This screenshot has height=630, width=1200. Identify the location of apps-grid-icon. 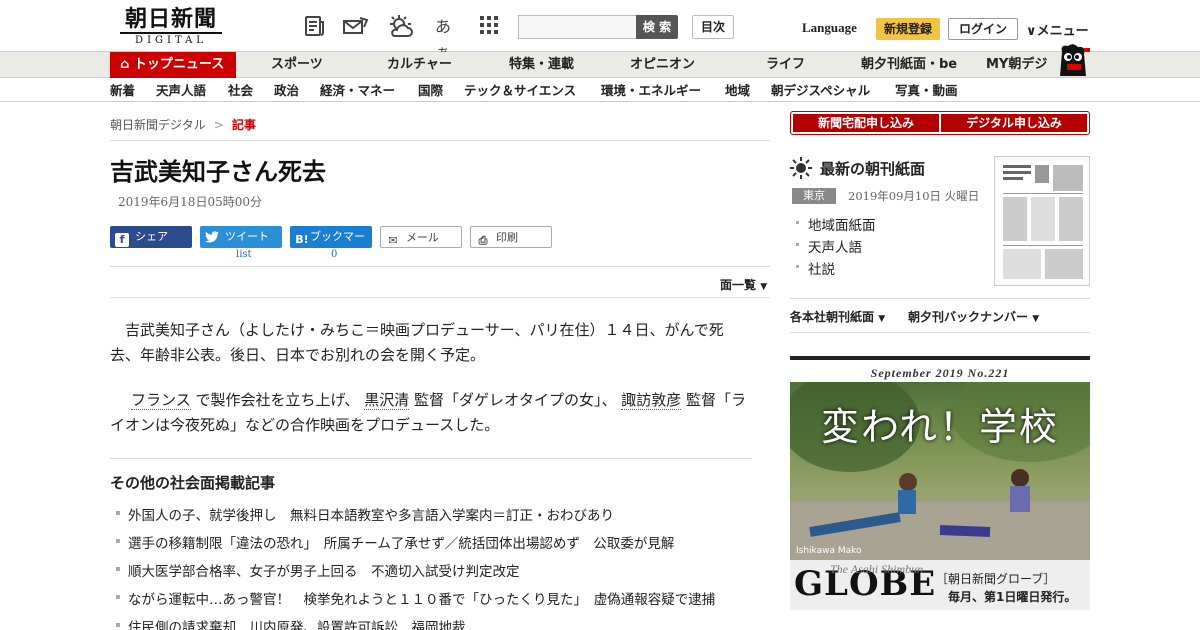
(489, 27).